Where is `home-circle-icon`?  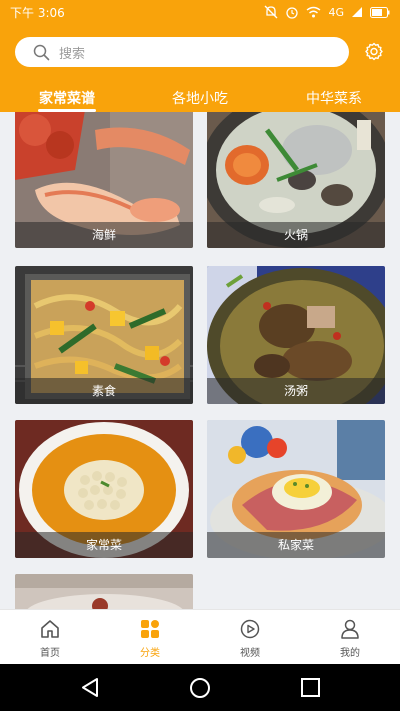 home-circle-icon is located at coordinates (200, 688).